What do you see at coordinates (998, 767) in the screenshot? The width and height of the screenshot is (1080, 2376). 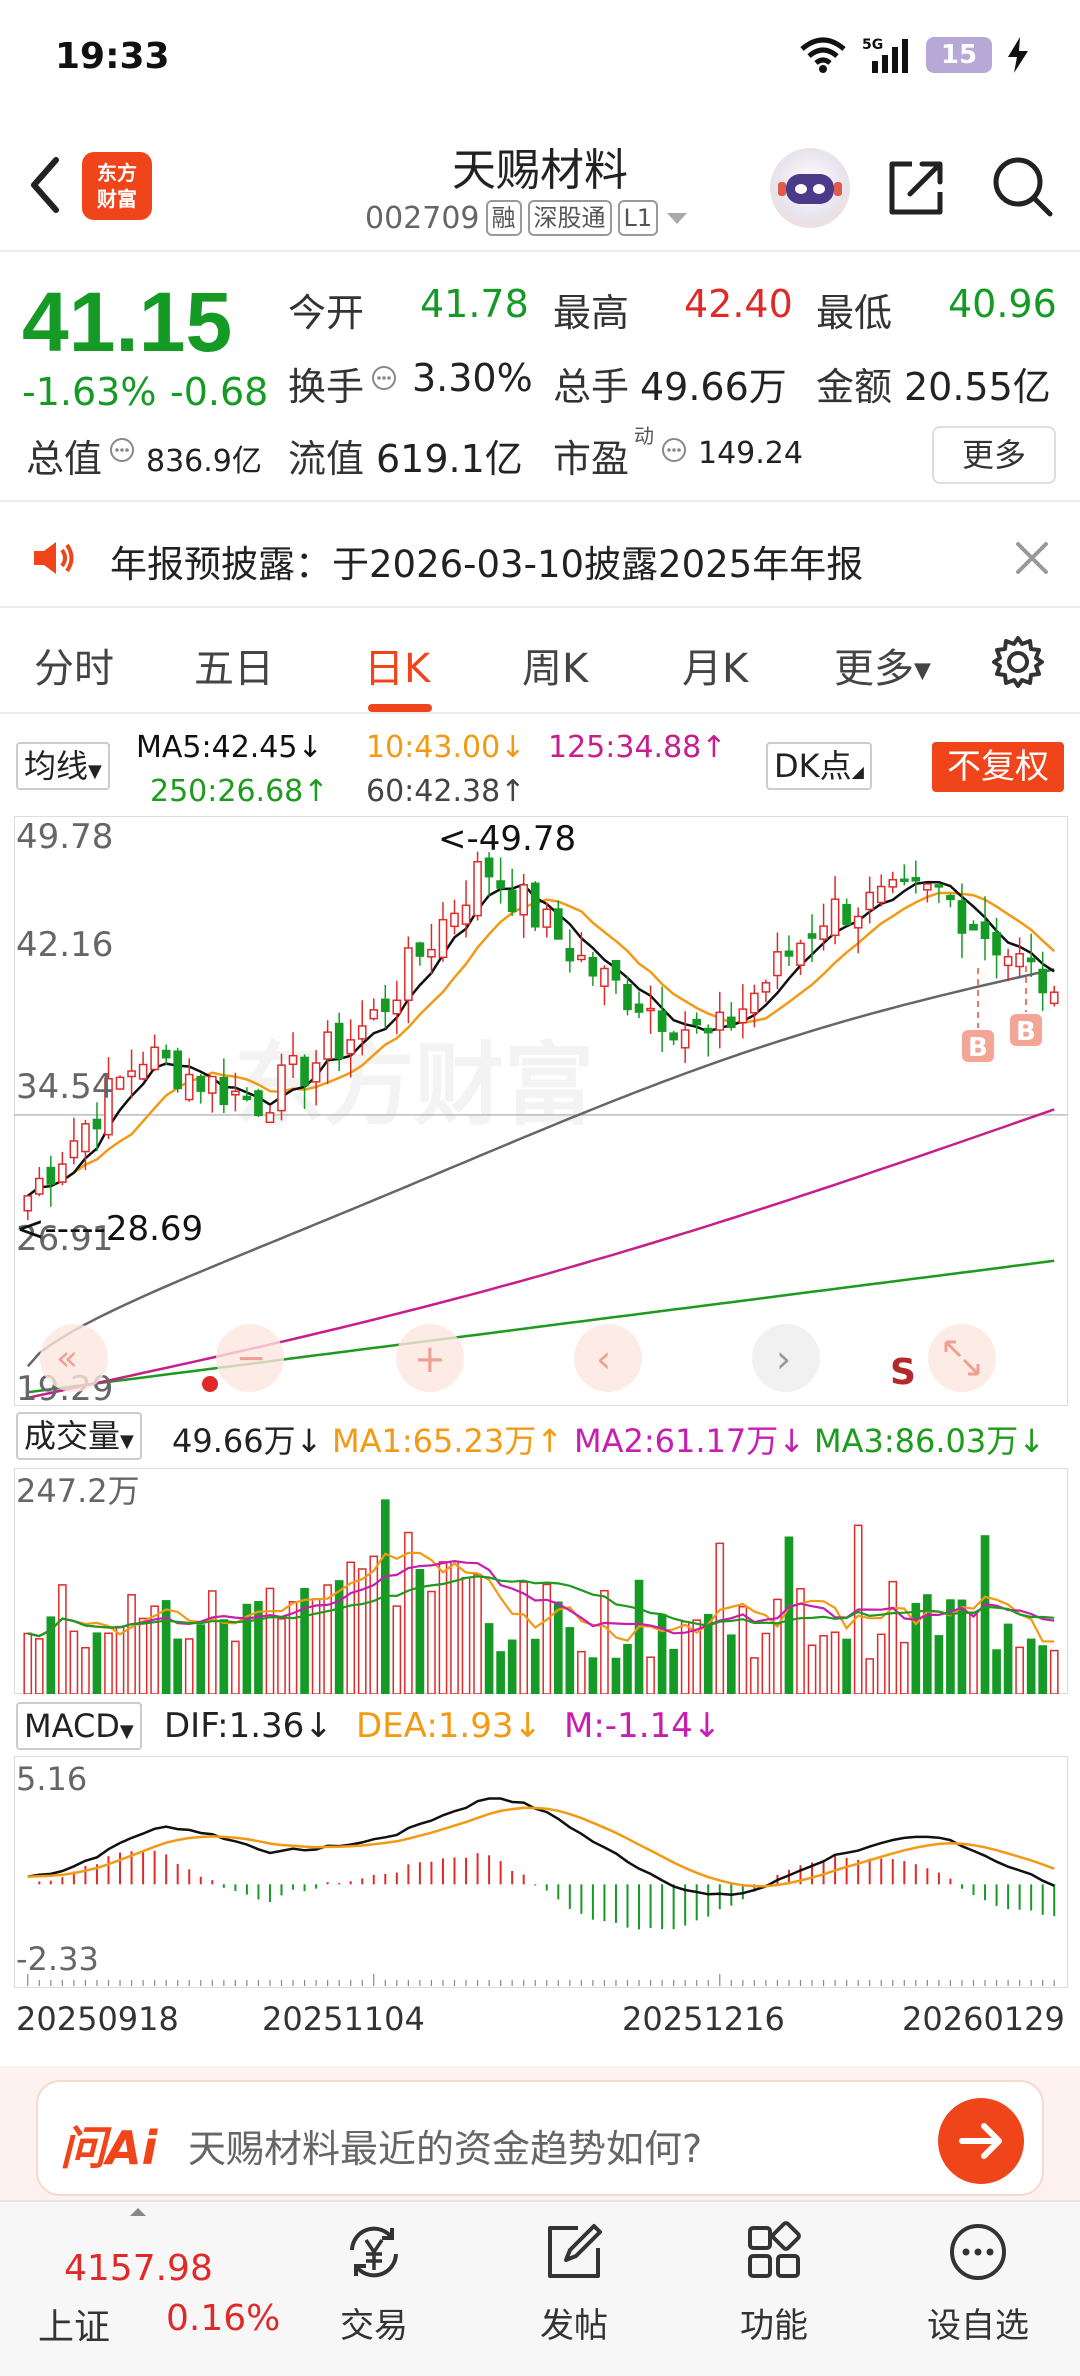 I see `adjust-button: 不复权` at bounding box center [998, 767].